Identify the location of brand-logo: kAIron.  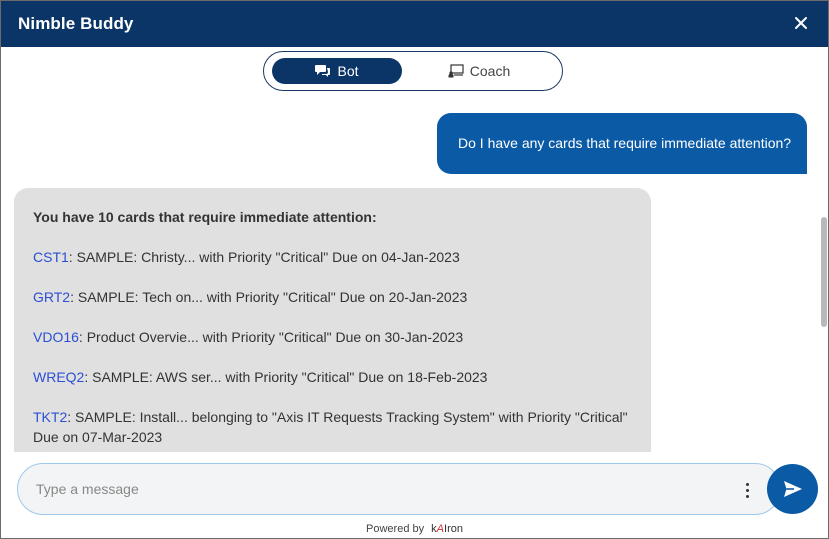
(447, 529).